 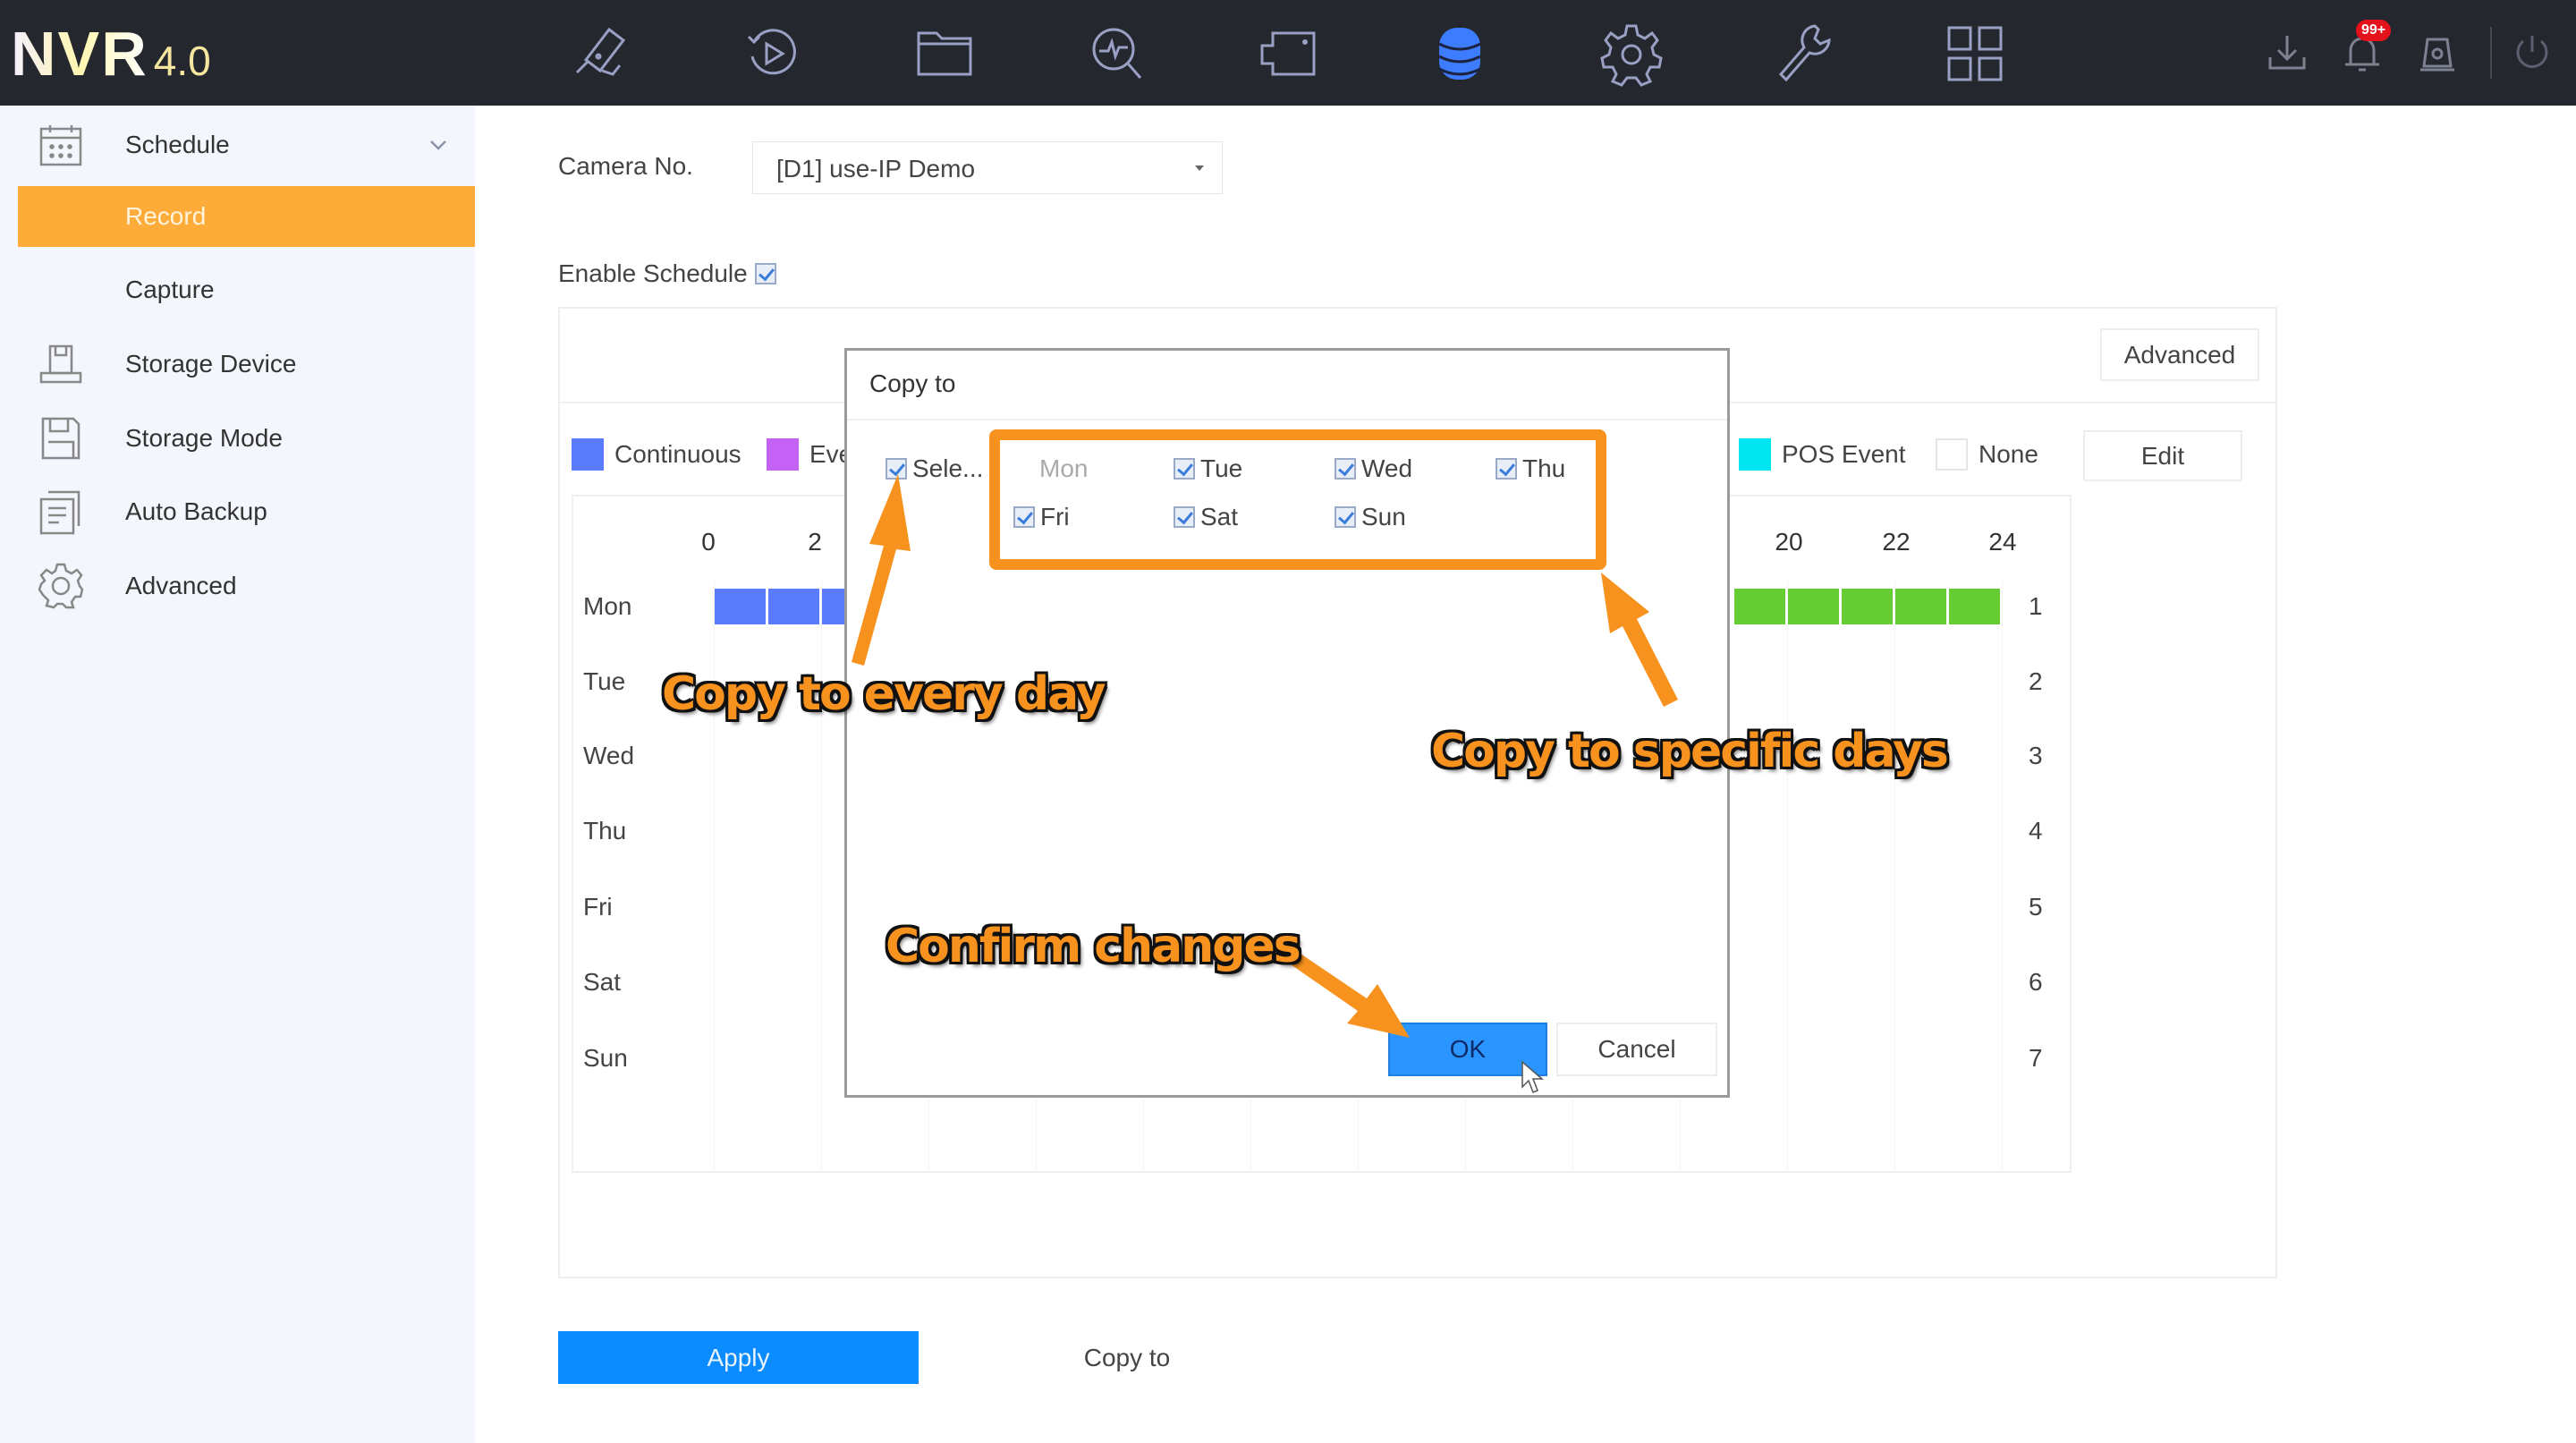 What do you see at coordinates (204, 438) in the screenshot?
I see `sidebar-item-label: Storage Mode` at bounding box center [204, 438].